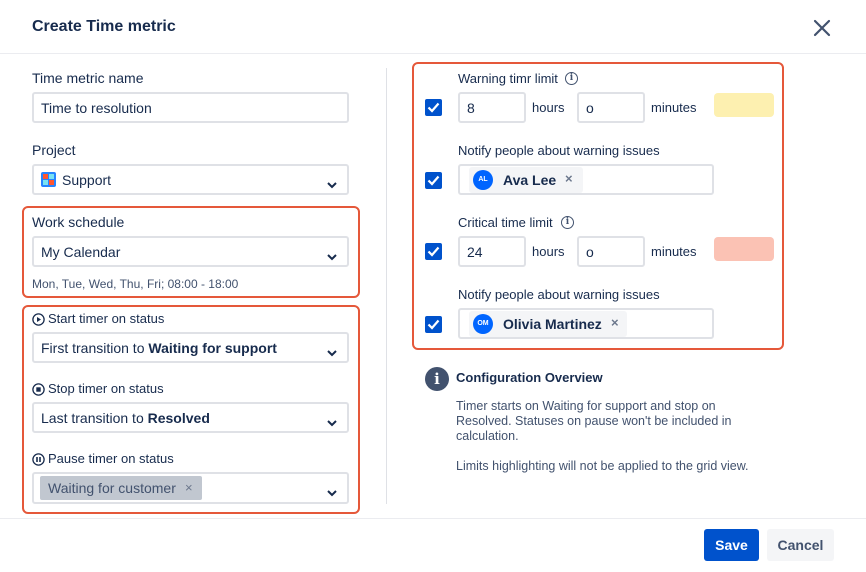  Describe the element at coordinates (38, 389) in the screenshot. I see `stop-icon` at that location.